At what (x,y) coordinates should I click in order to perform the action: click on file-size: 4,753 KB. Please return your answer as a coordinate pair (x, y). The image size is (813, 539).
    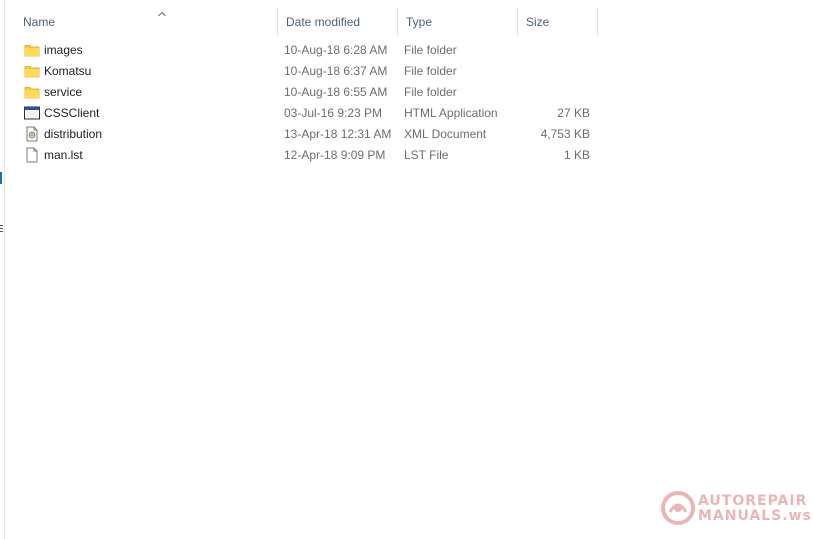
    Looking at the image, I should click on (565, 134).